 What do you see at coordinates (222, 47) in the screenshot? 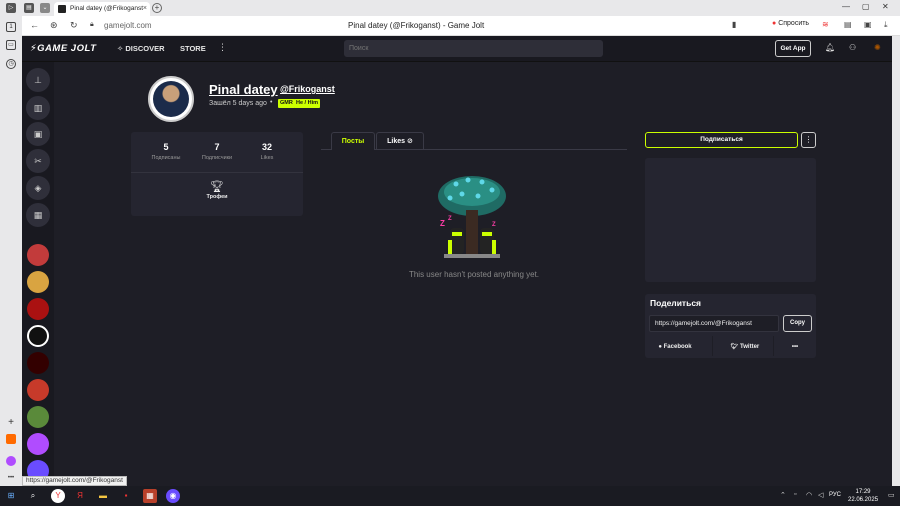
I see `nav-more-button: ⋮` at bounding box center [222, 47].